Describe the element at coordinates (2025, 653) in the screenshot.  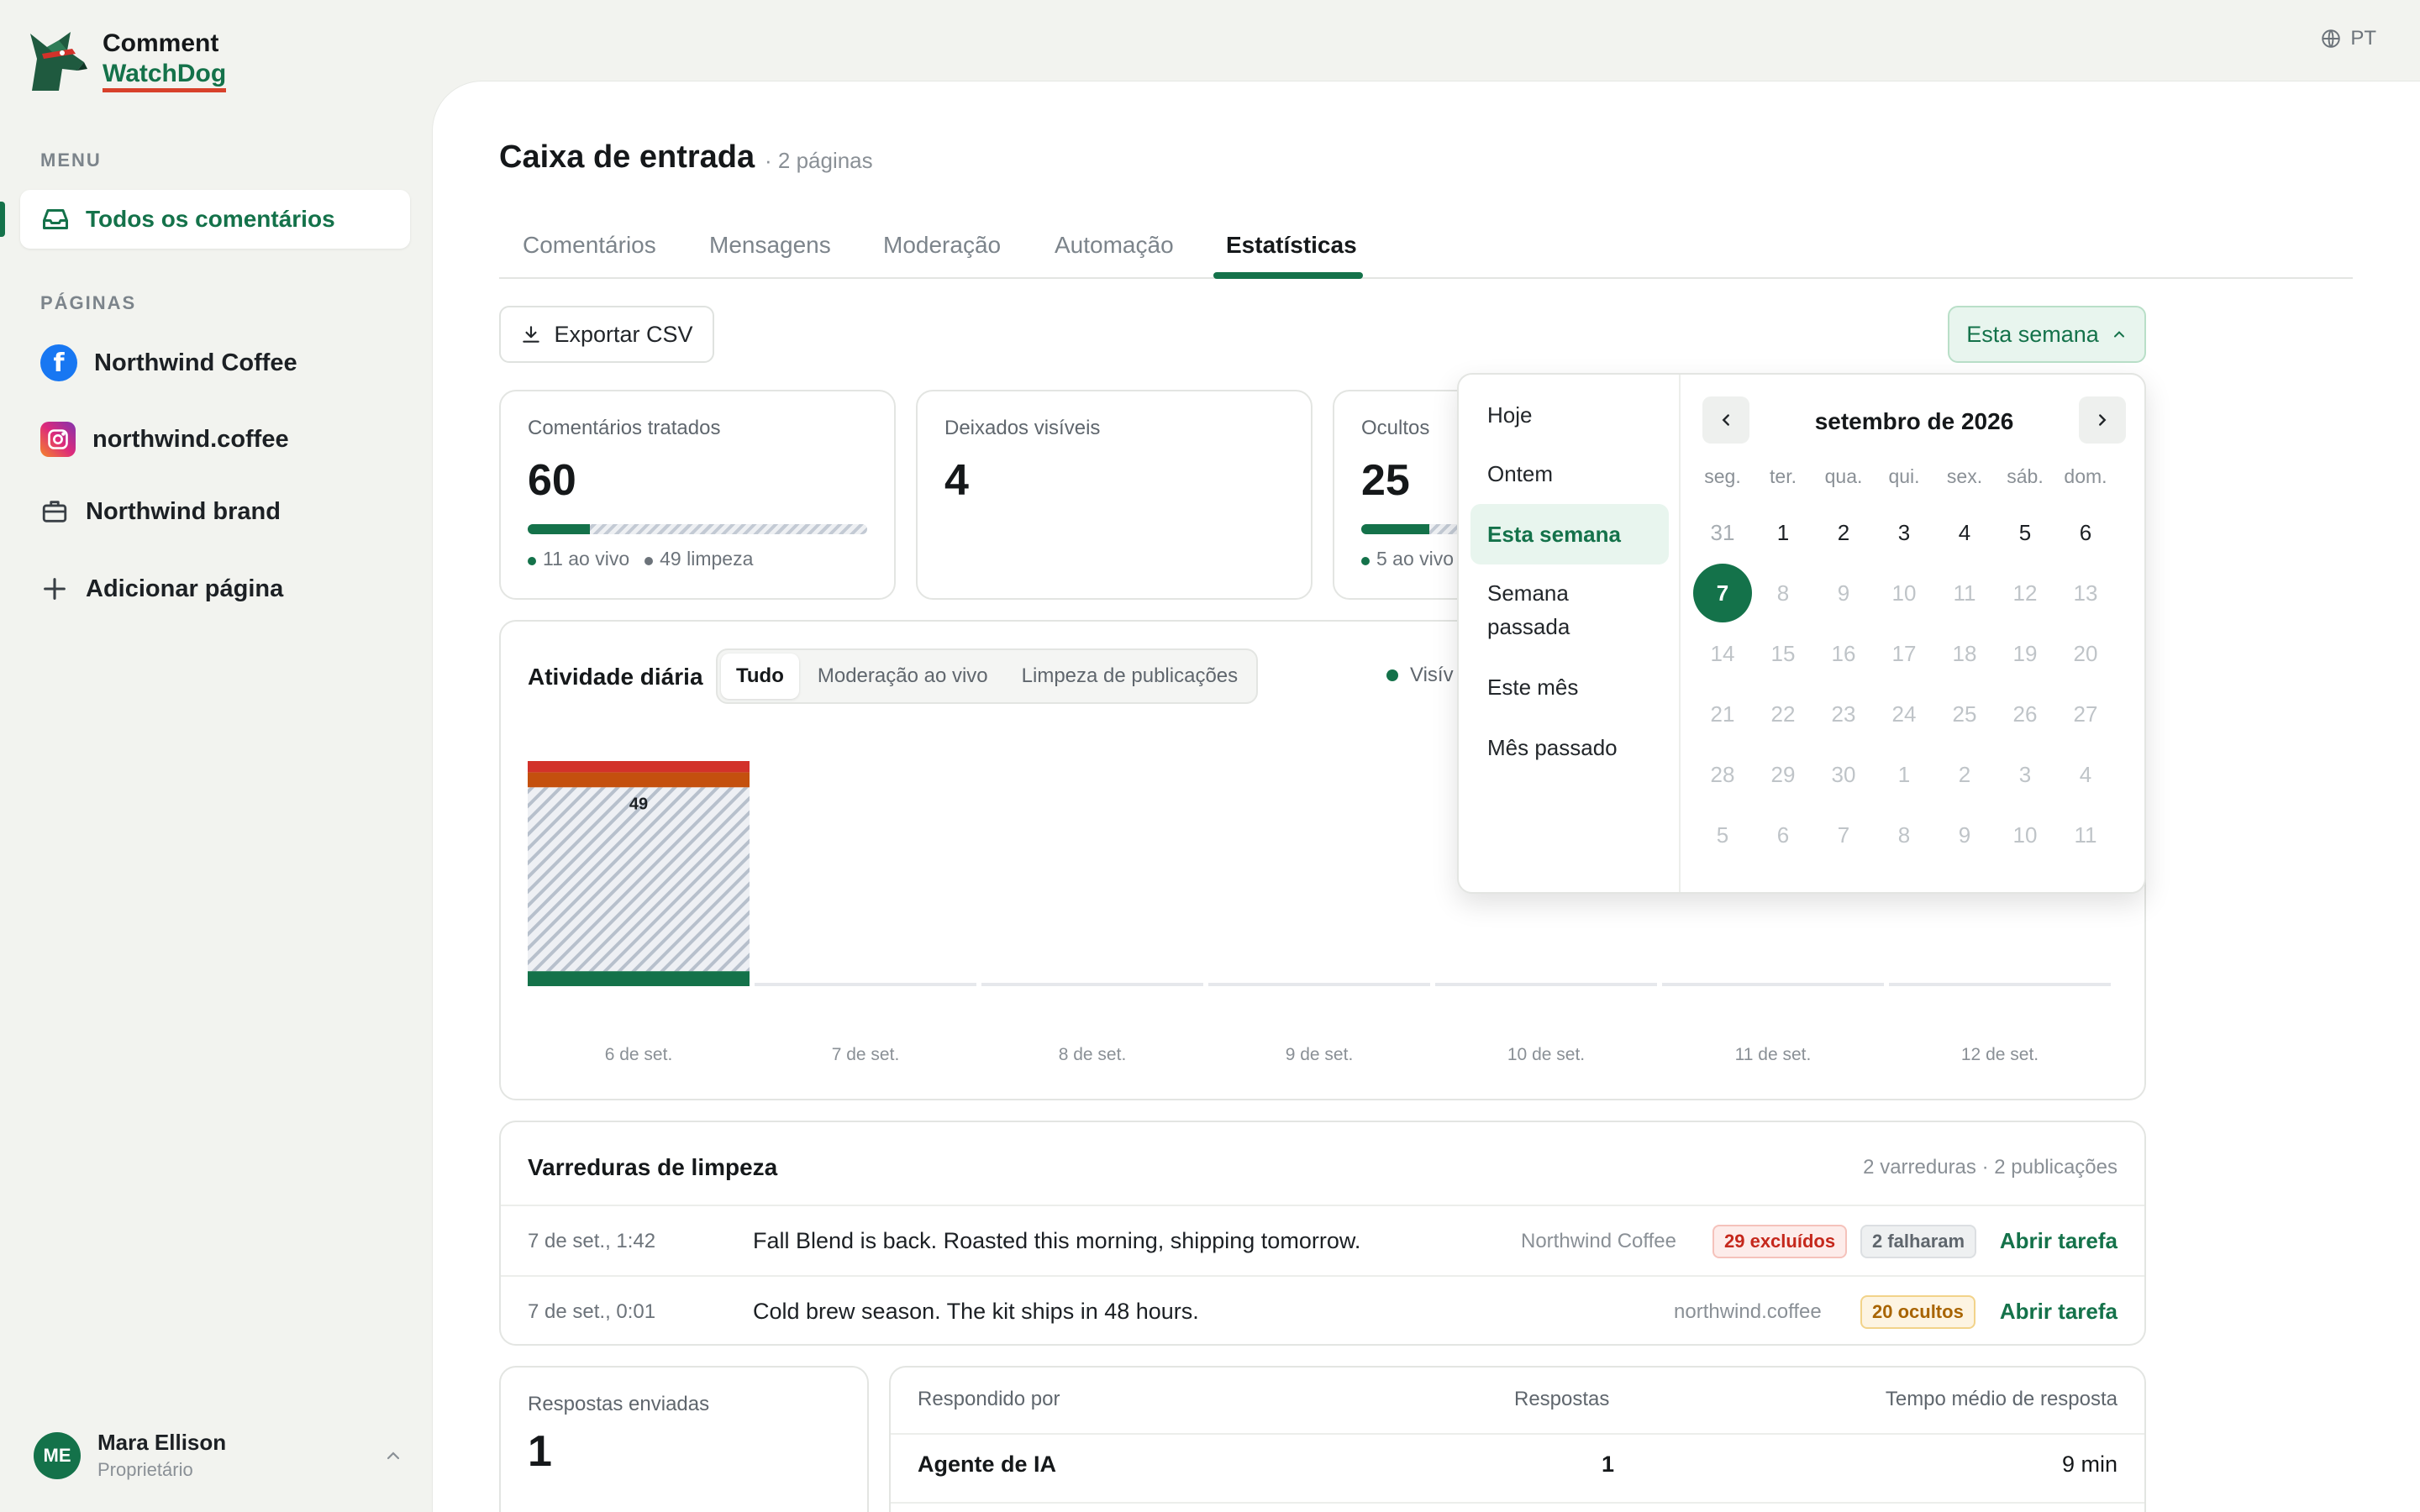
I see `calendar-day: 19` at that location.